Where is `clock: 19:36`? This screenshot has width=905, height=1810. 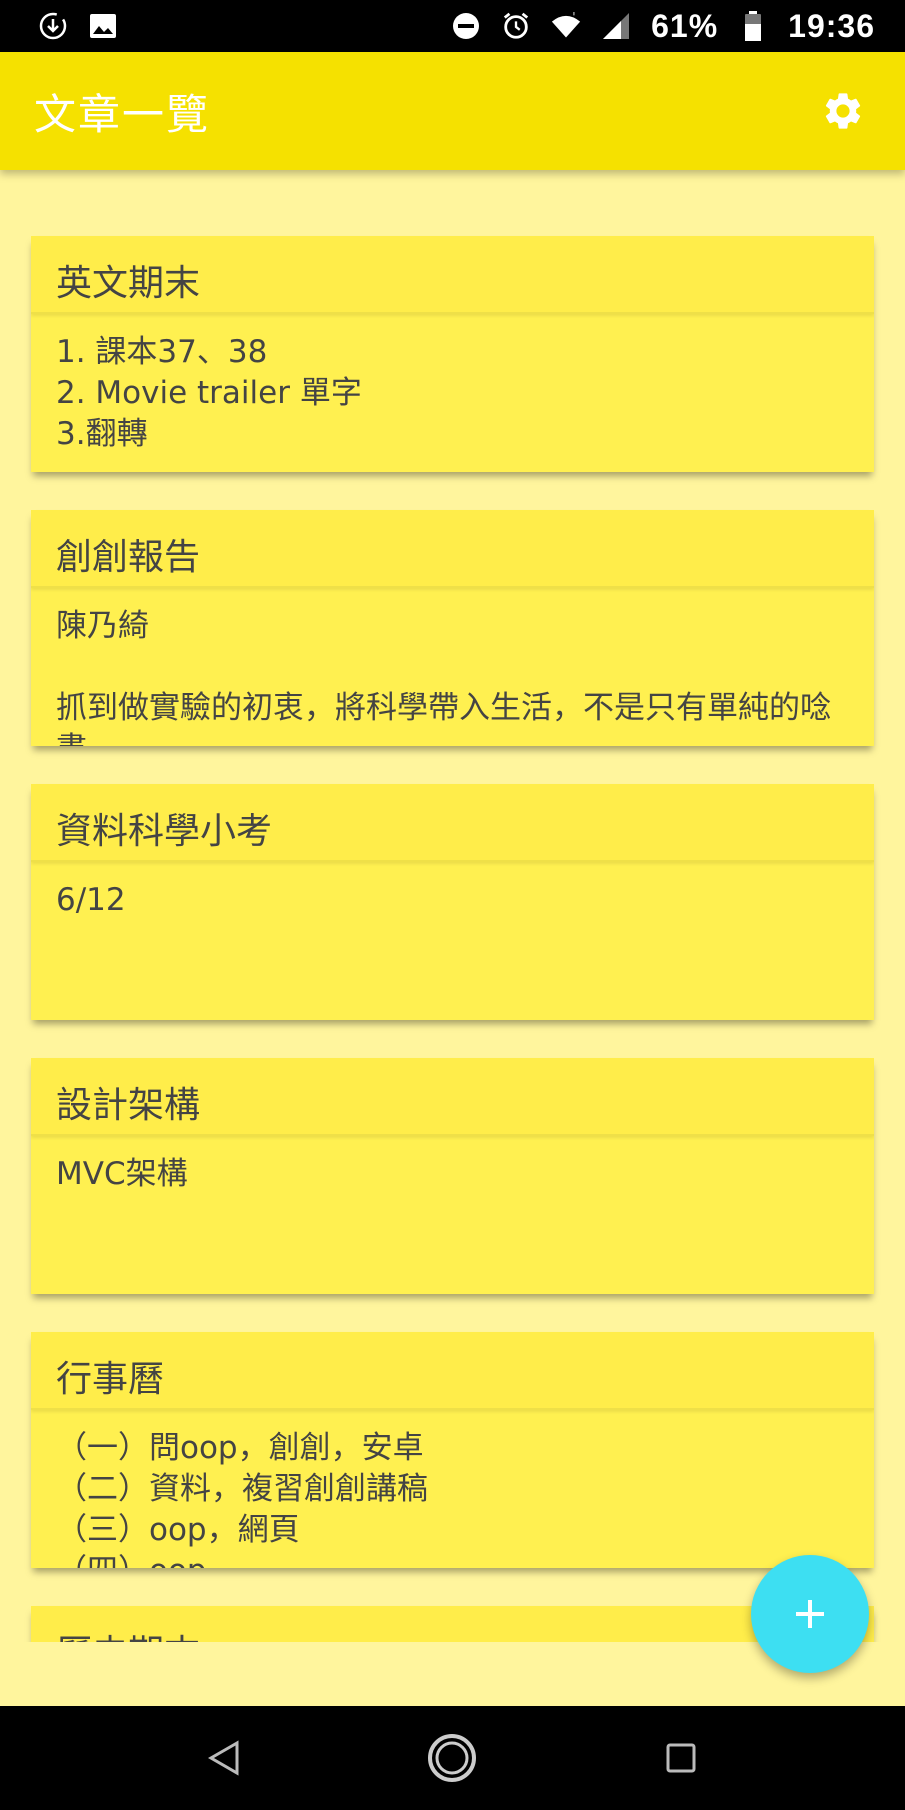
clock: 19:36 is located at coordinates (831, 25).